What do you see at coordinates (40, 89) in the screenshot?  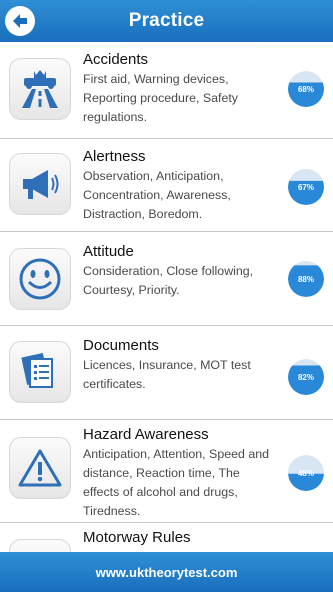 I see `road-accident-icon` at bounding box center [40, 89].